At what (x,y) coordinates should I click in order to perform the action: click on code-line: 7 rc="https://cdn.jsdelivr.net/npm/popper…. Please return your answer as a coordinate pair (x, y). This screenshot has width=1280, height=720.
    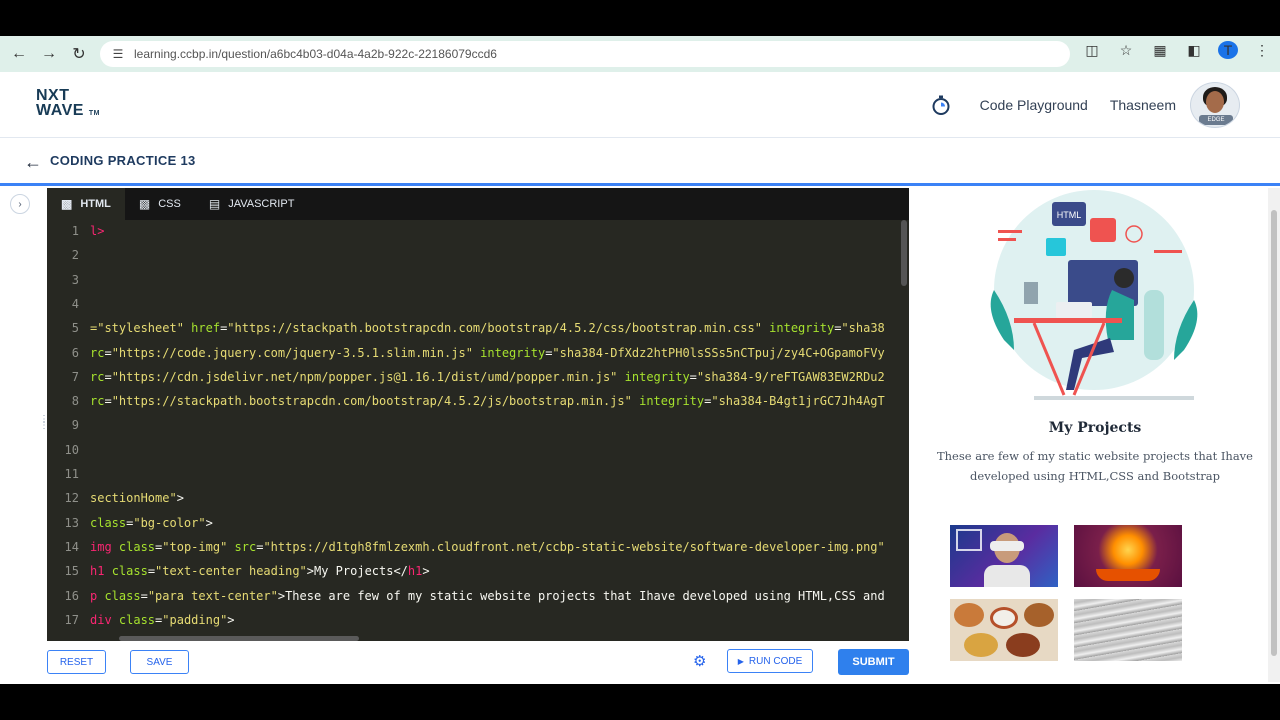
    Looking at the image, I should click on (466, 379).